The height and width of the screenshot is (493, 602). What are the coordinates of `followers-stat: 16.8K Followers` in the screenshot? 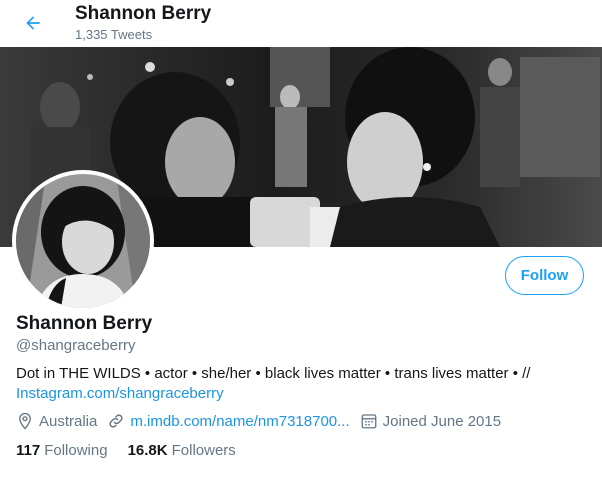 It's located at (182, 450).